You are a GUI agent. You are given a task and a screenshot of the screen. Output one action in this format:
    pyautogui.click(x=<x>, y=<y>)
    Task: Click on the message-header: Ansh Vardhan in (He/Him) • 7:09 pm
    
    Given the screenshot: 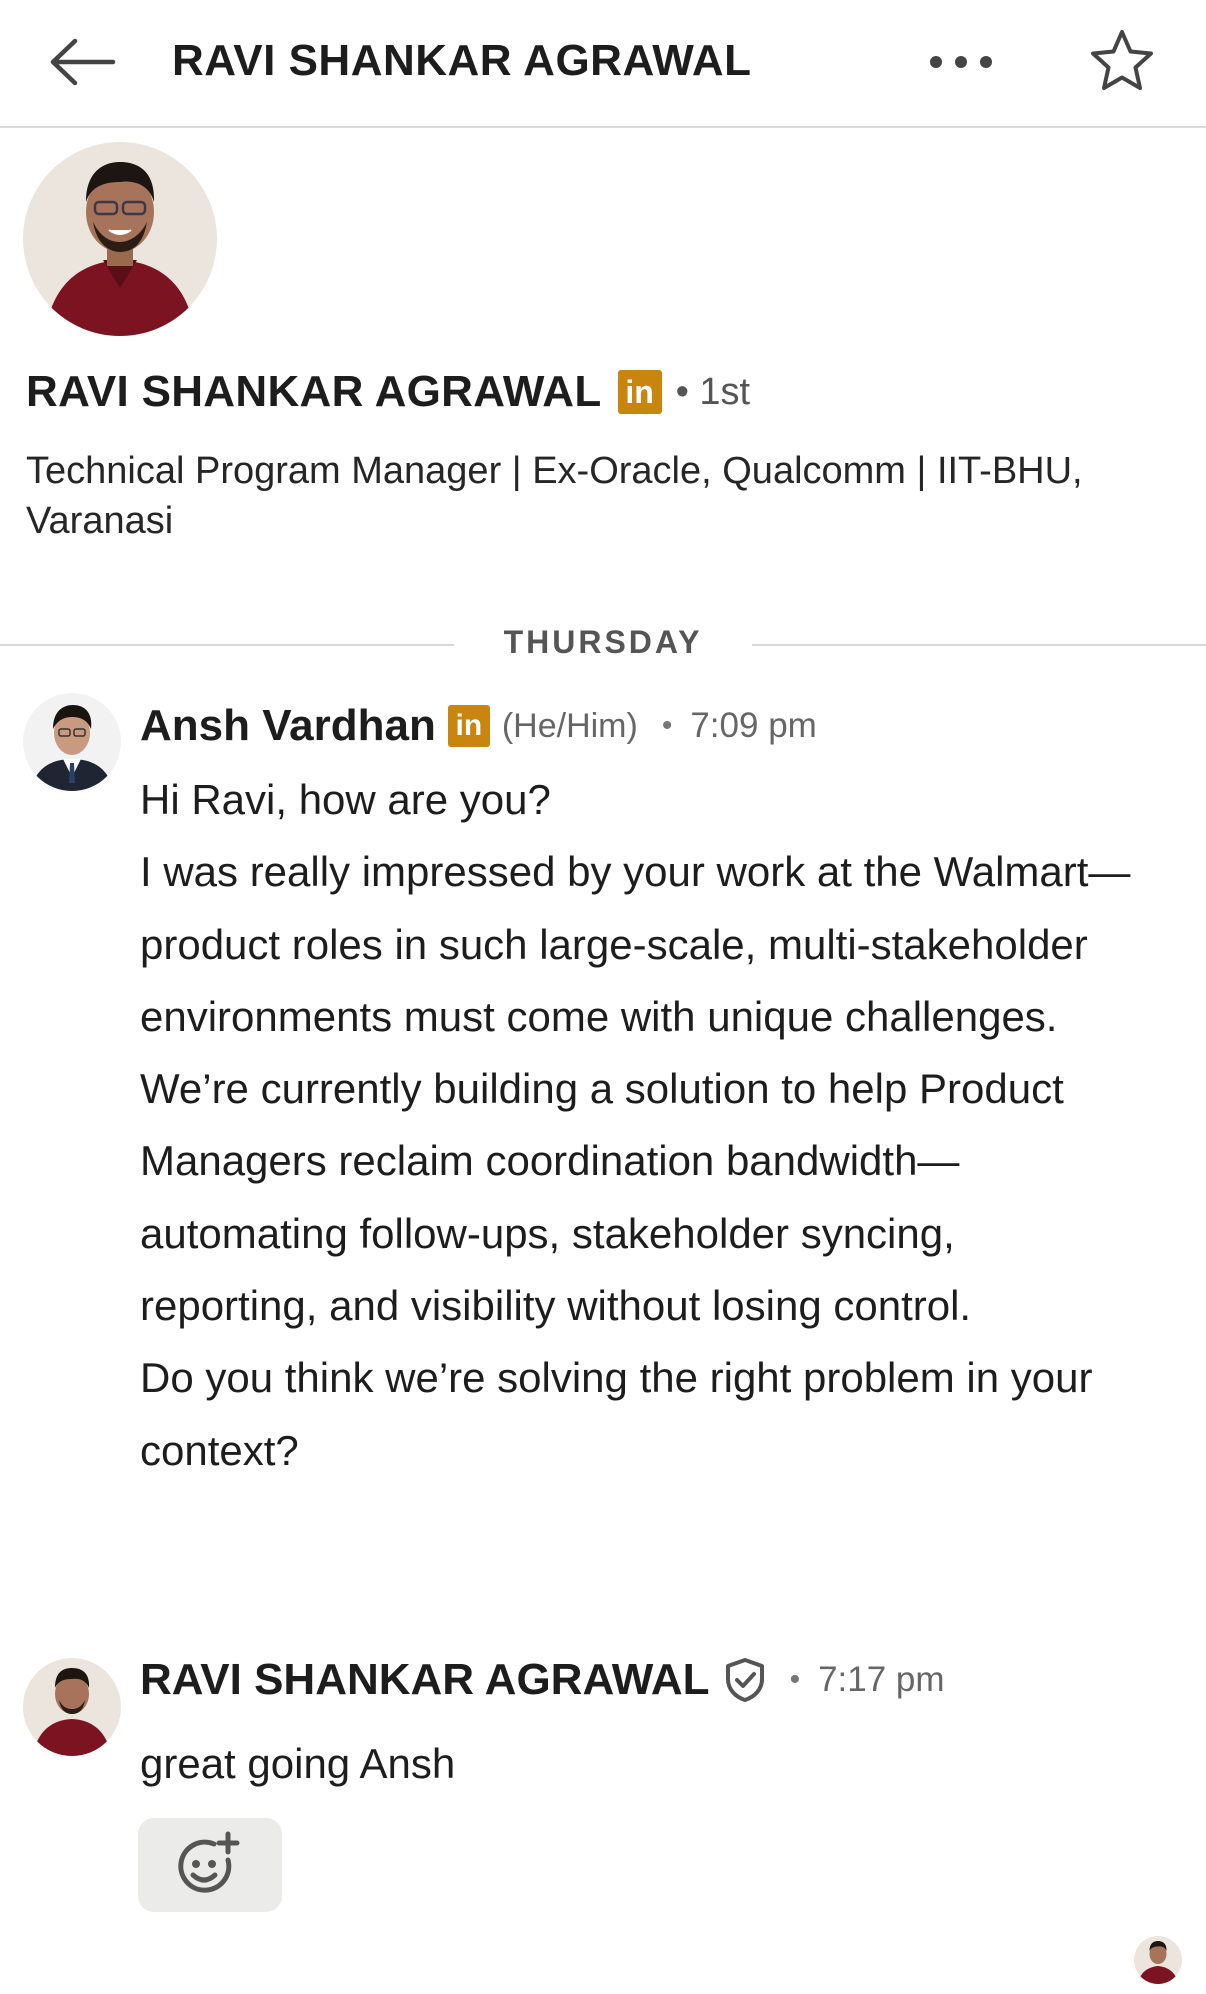 What is the action you would take?
    pyautogui.click(x=478, y=726)
    